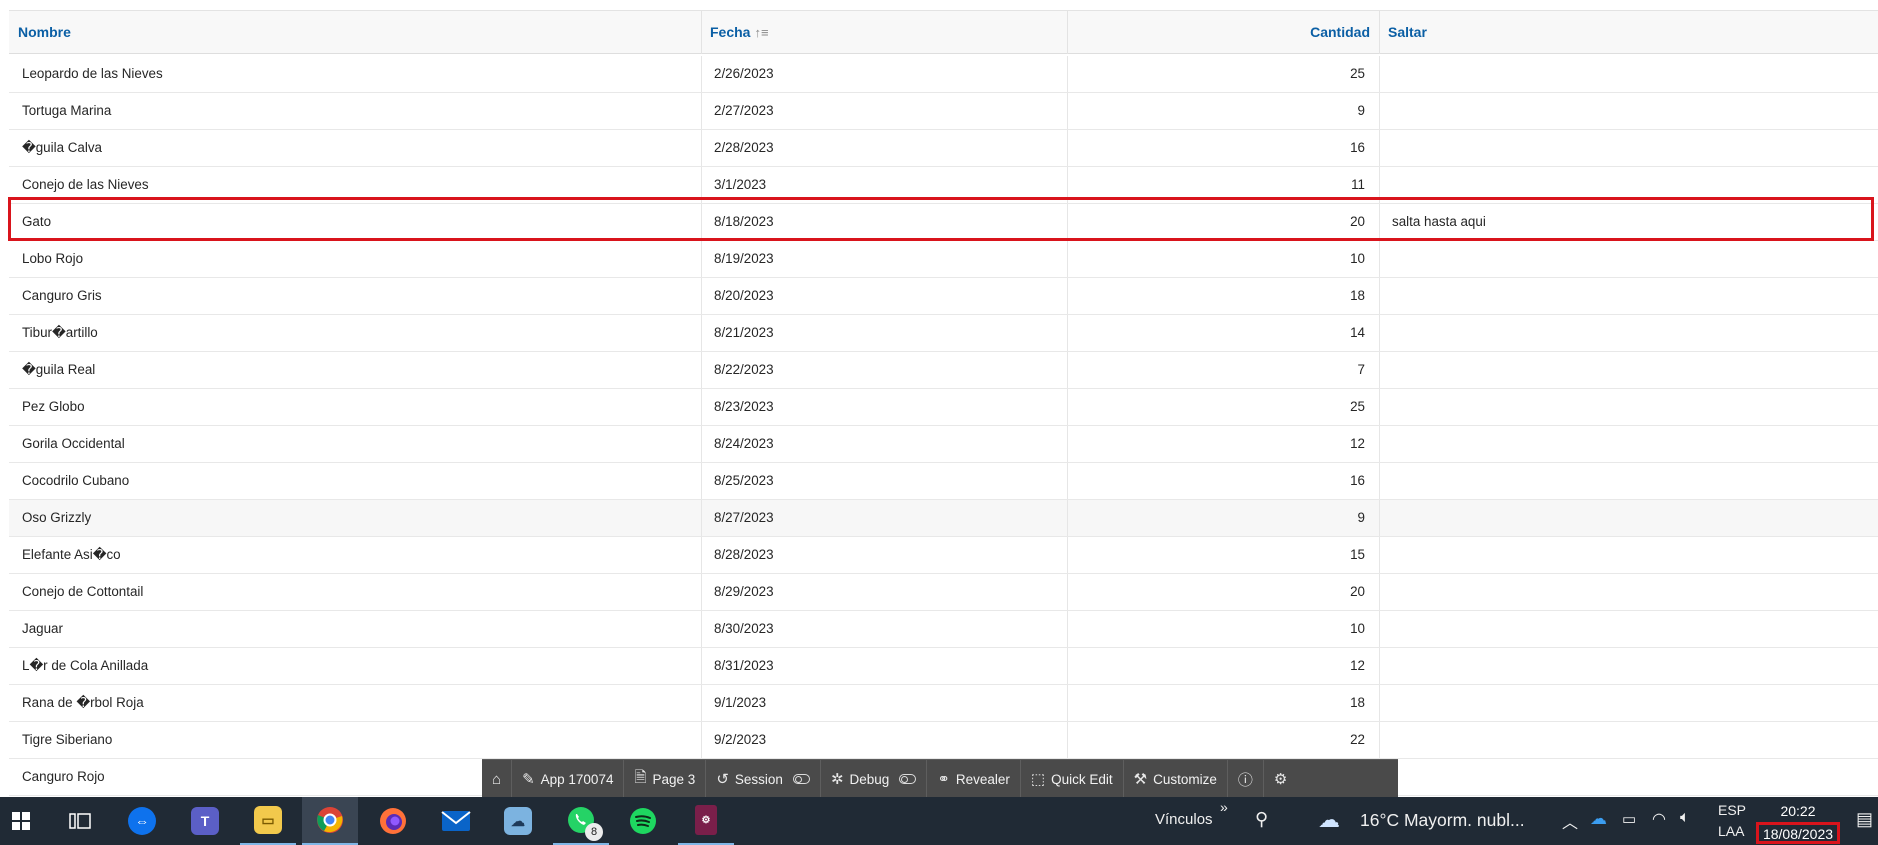 This screenshot has height=845, width=1878. Describe the element at coordinates (1798, 811) in the screenshot. I see `clock-time: 20:22` at that location.